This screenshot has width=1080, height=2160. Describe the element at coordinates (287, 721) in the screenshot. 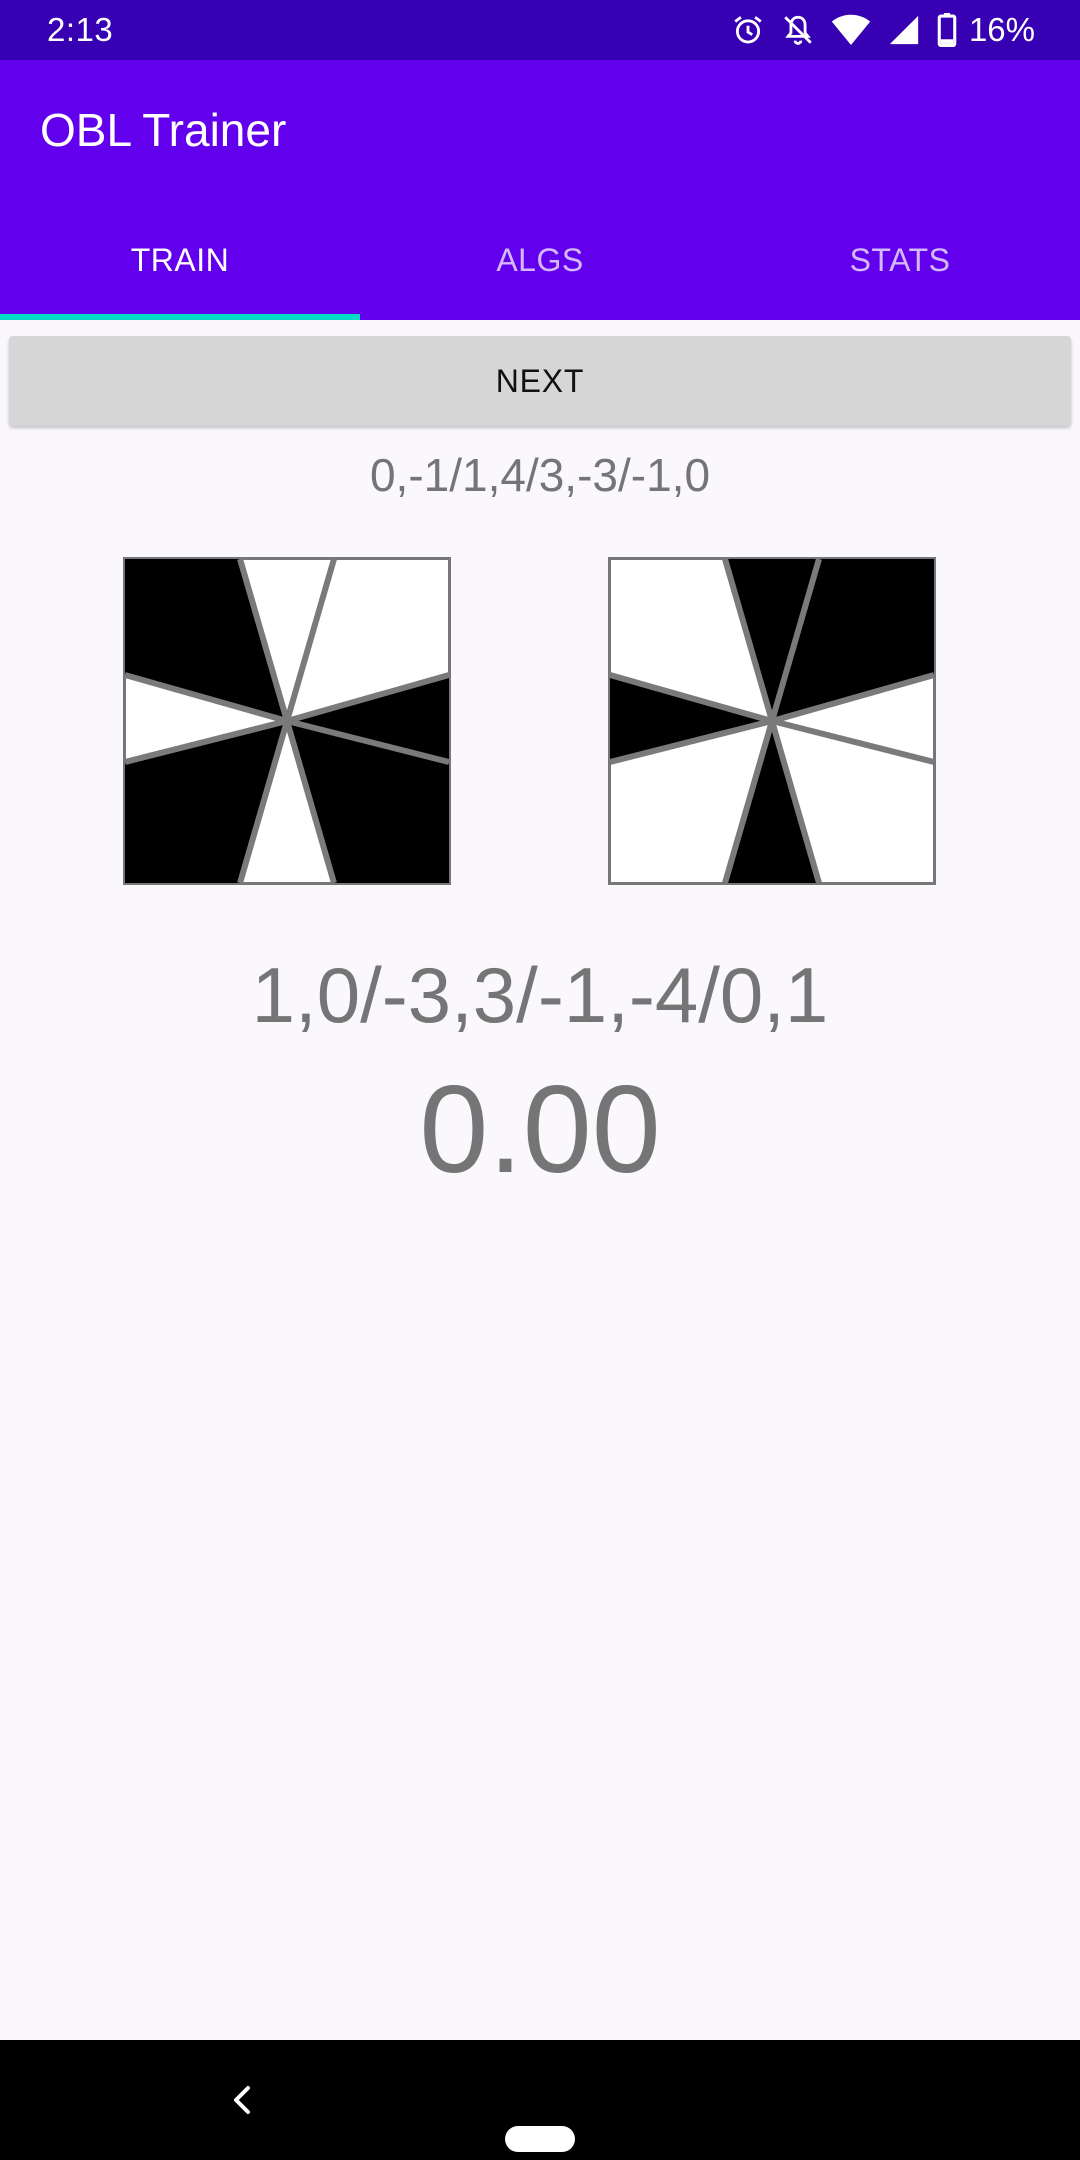

I see `top-layer-diagram` at that location.